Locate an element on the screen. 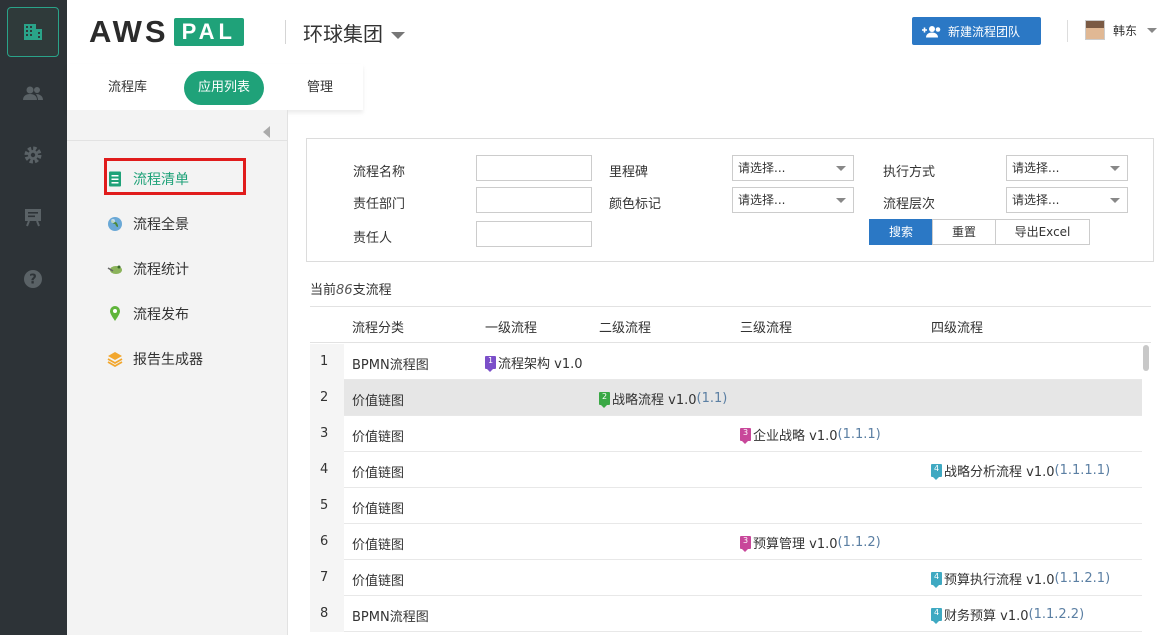  table-row: 2 价值链图 2 战略流程 v1.0 (1.1) is located at coordinates (726, 398).